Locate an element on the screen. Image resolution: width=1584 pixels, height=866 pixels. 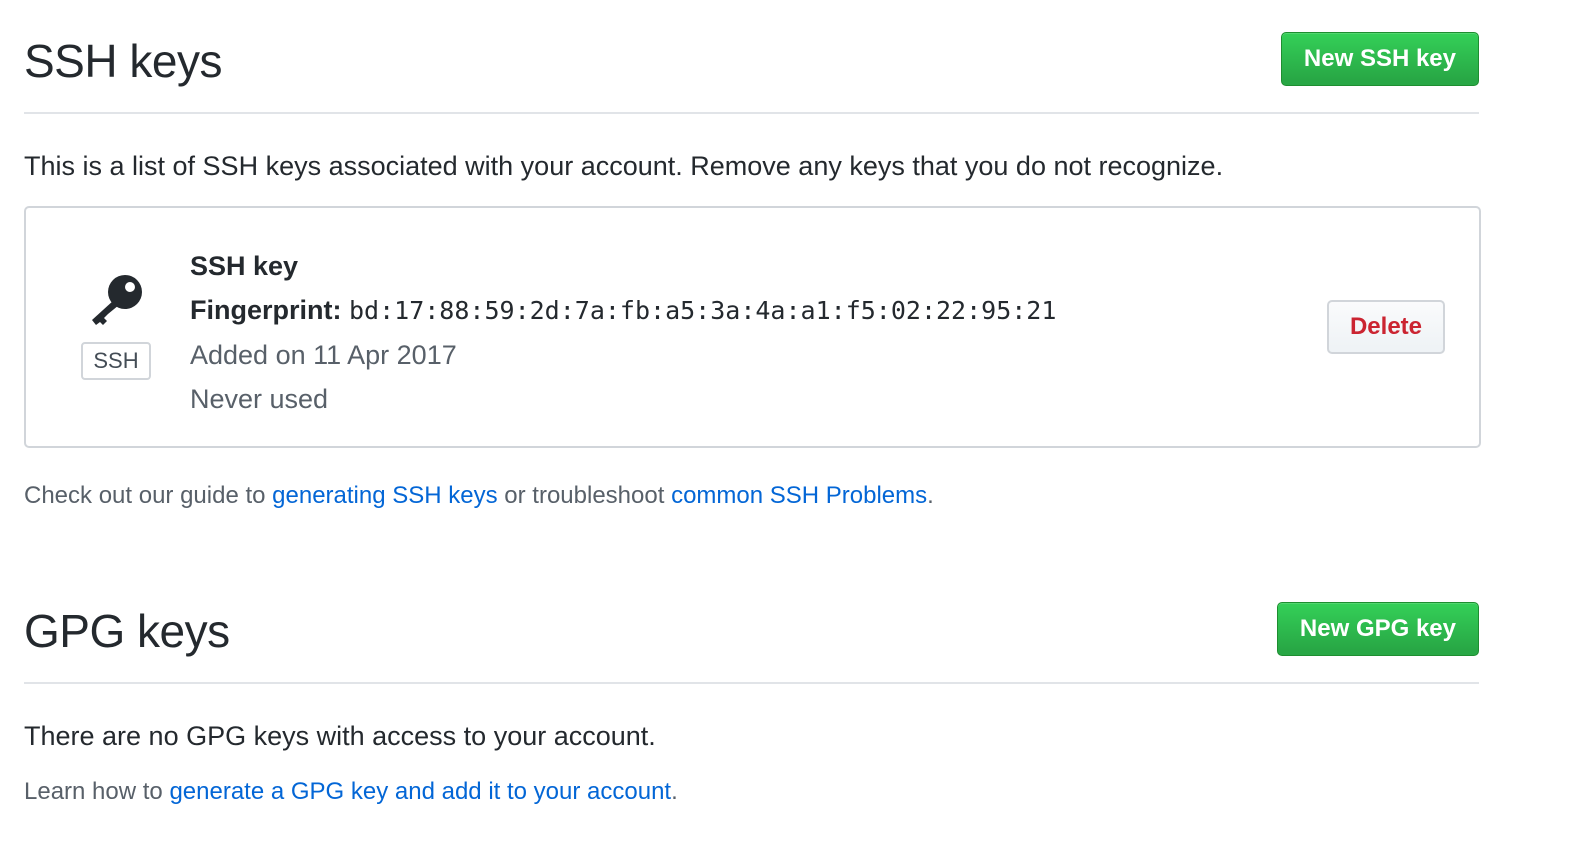
generating-ssh-keys-link: generating SSH keys is located at coordinates (384, 495).